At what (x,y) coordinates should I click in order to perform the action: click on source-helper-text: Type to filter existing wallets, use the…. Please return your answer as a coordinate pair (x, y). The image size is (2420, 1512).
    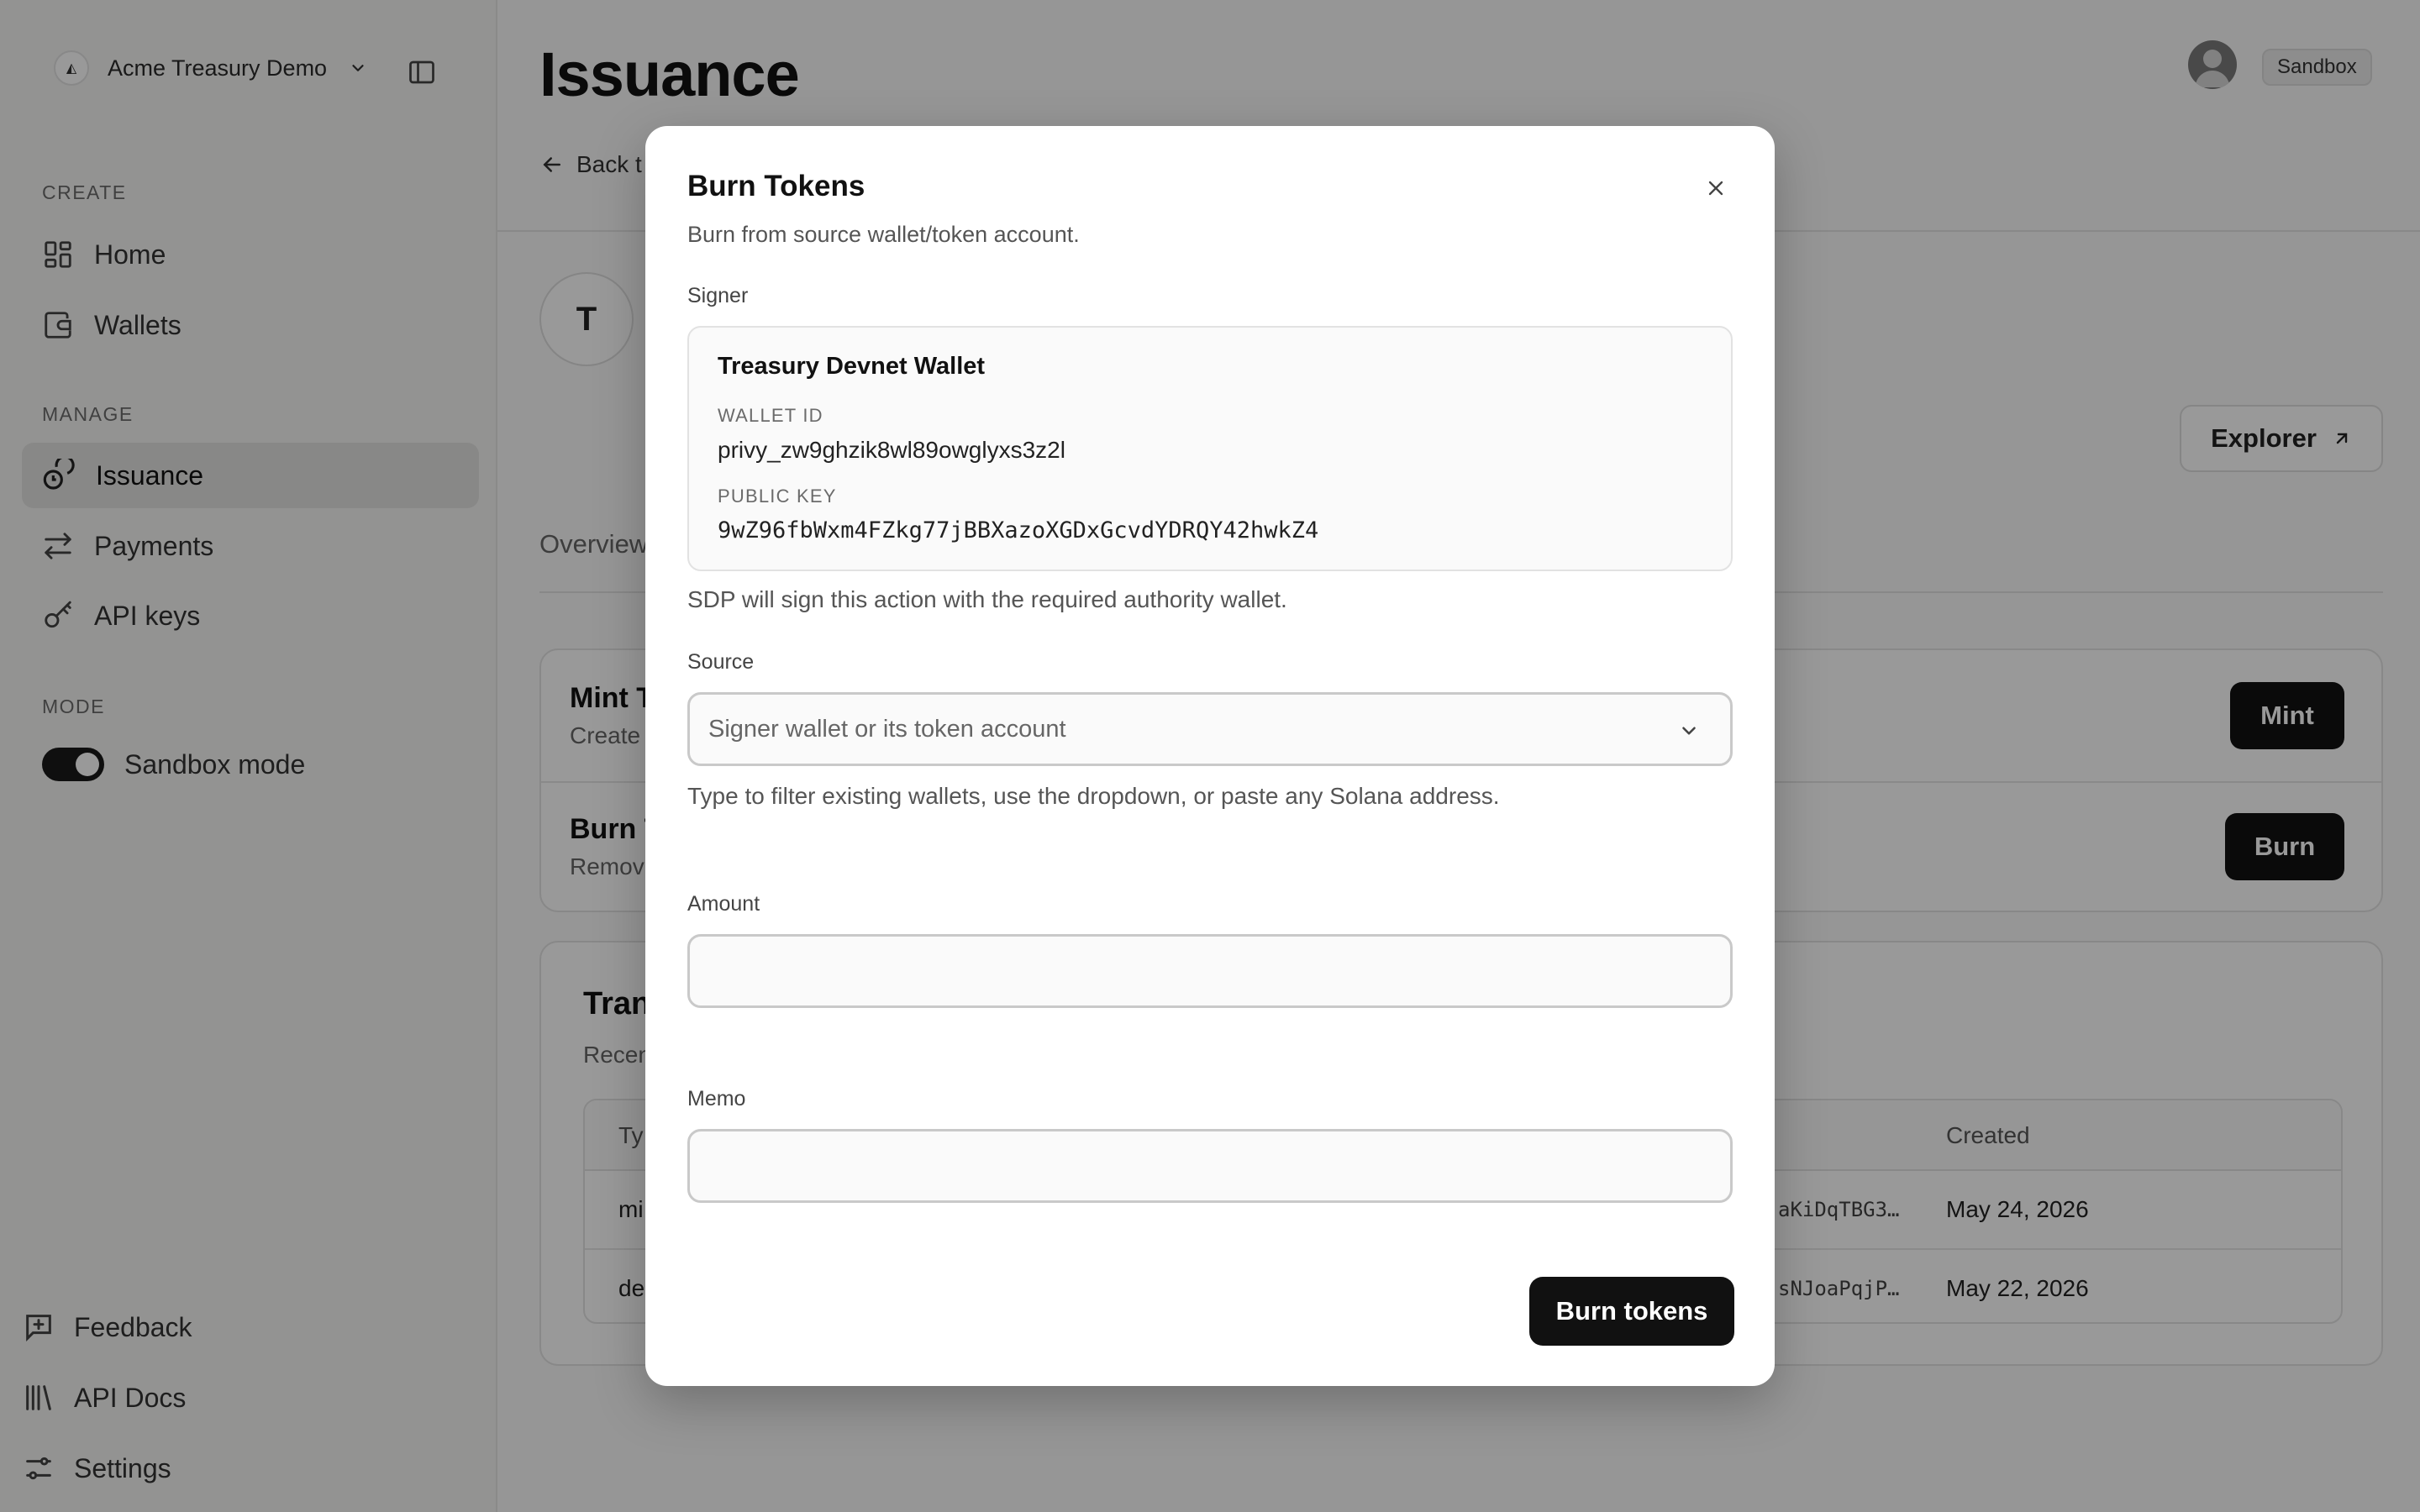
    Looking at the image, I should click on (1093, 796).